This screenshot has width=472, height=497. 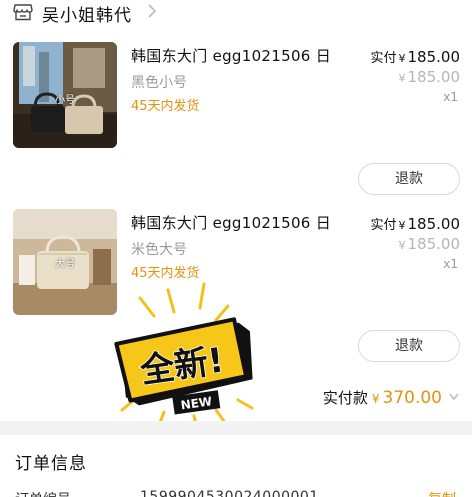 I want to click on new-sticker-graphic: 全新! NEW, so click(x=184, y=358).